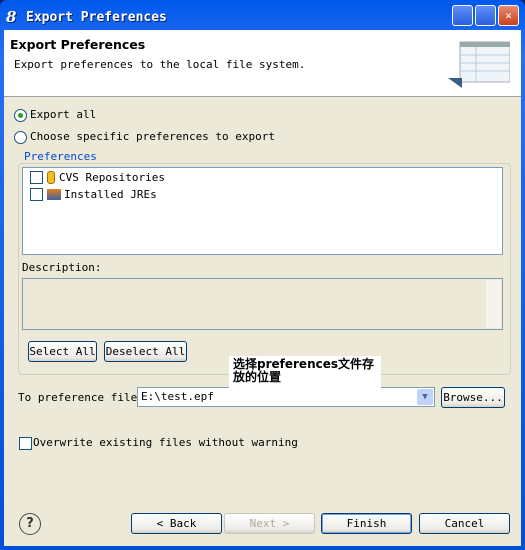 The image size is (525, 550). Describe the element at coordinates (11, 17) in the screenshot. I see `eclipse-icon: 8` at that location.